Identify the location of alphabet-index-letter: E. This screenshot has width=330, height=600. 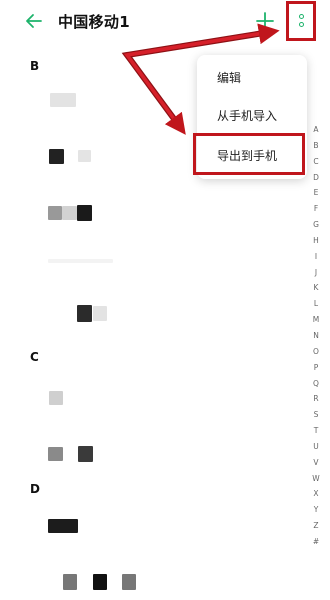
(316, 193).